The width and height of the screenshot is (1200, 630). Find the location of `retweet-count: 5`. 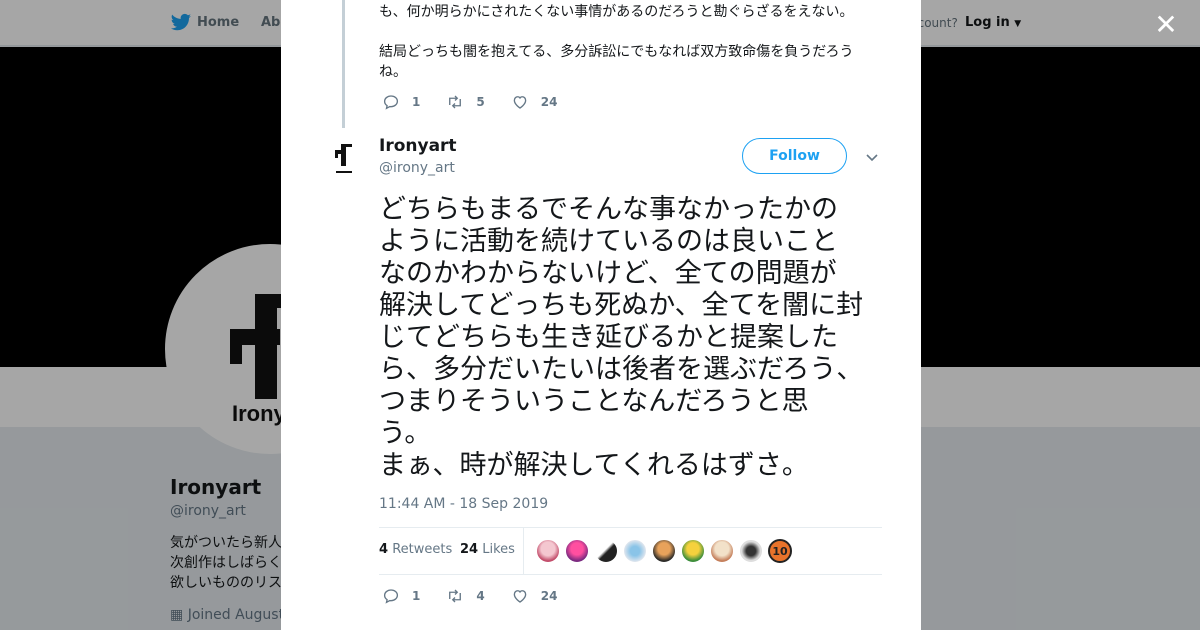

retweet-count: 5 is located at coordinates (480, 102).